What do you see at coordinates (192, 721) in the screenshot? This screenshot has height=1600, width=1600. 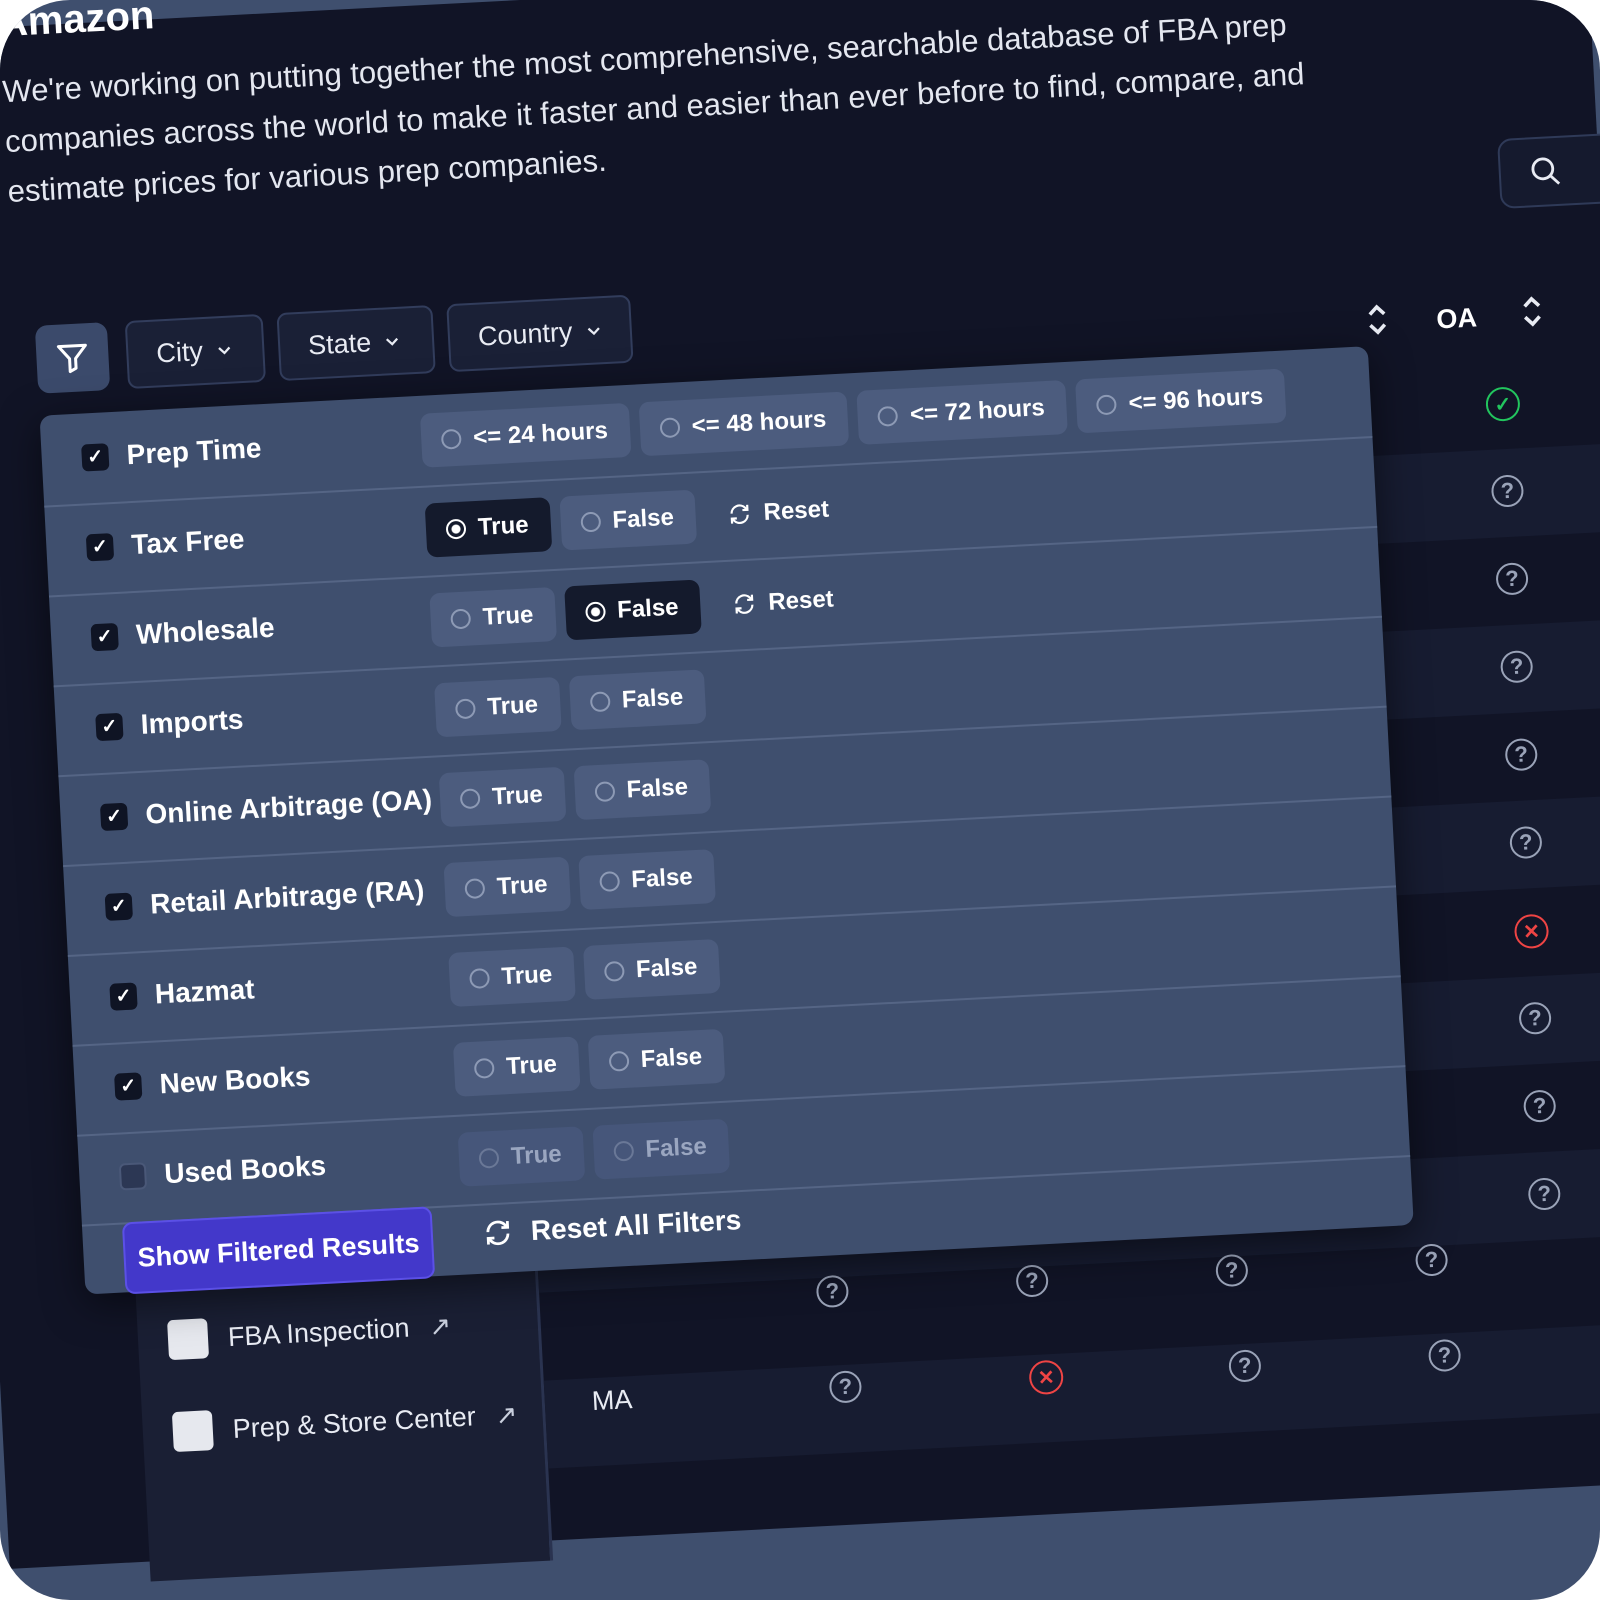 I see `filter-label: Imports` at bounding box center [192, 721].